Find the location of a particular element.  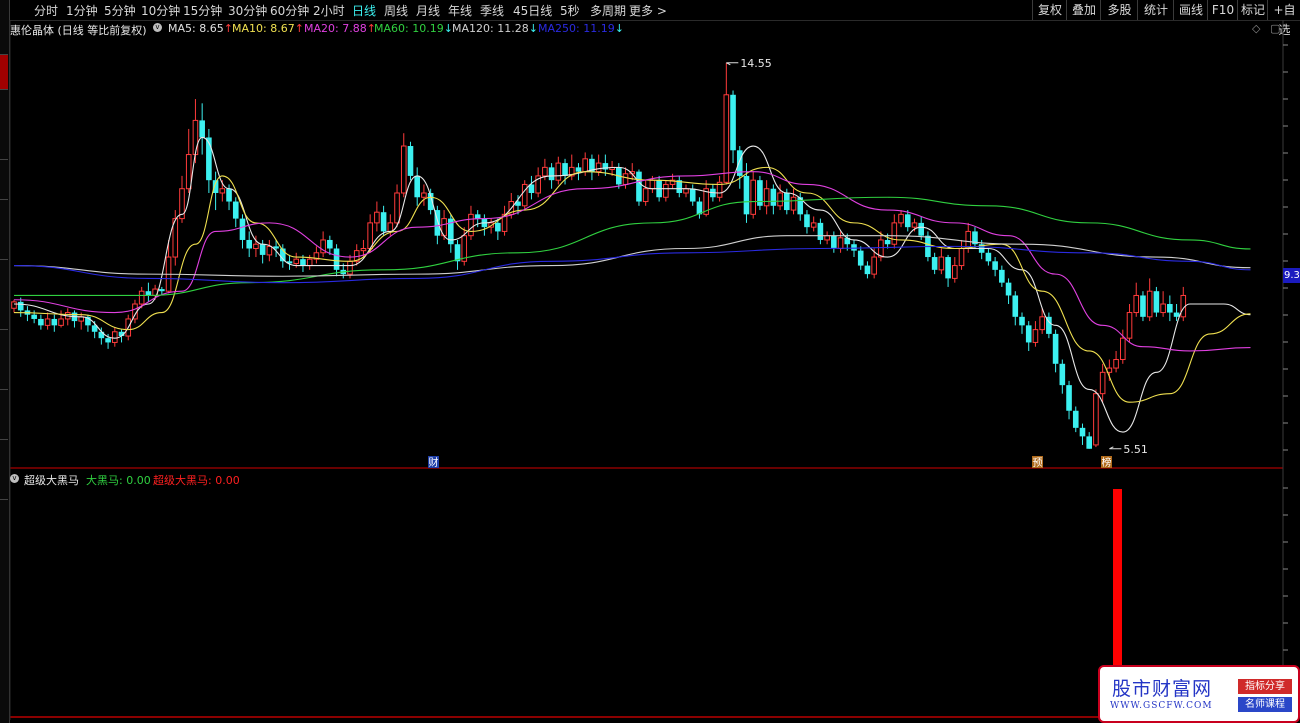

indicator-header: v 超级大黑马 大黑马: 0.00 超级大黑马: 0.00 is located at coordinates (645, 479).